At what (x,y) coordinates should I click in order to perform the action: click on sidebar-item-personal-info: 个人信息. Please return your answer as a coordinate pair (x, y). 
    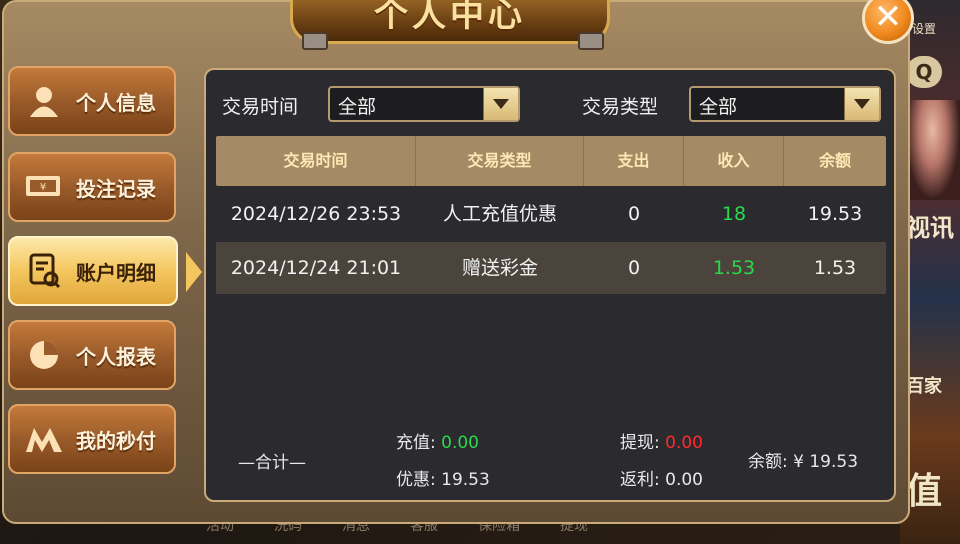
    Looking at the image, I should click on (92, 101).